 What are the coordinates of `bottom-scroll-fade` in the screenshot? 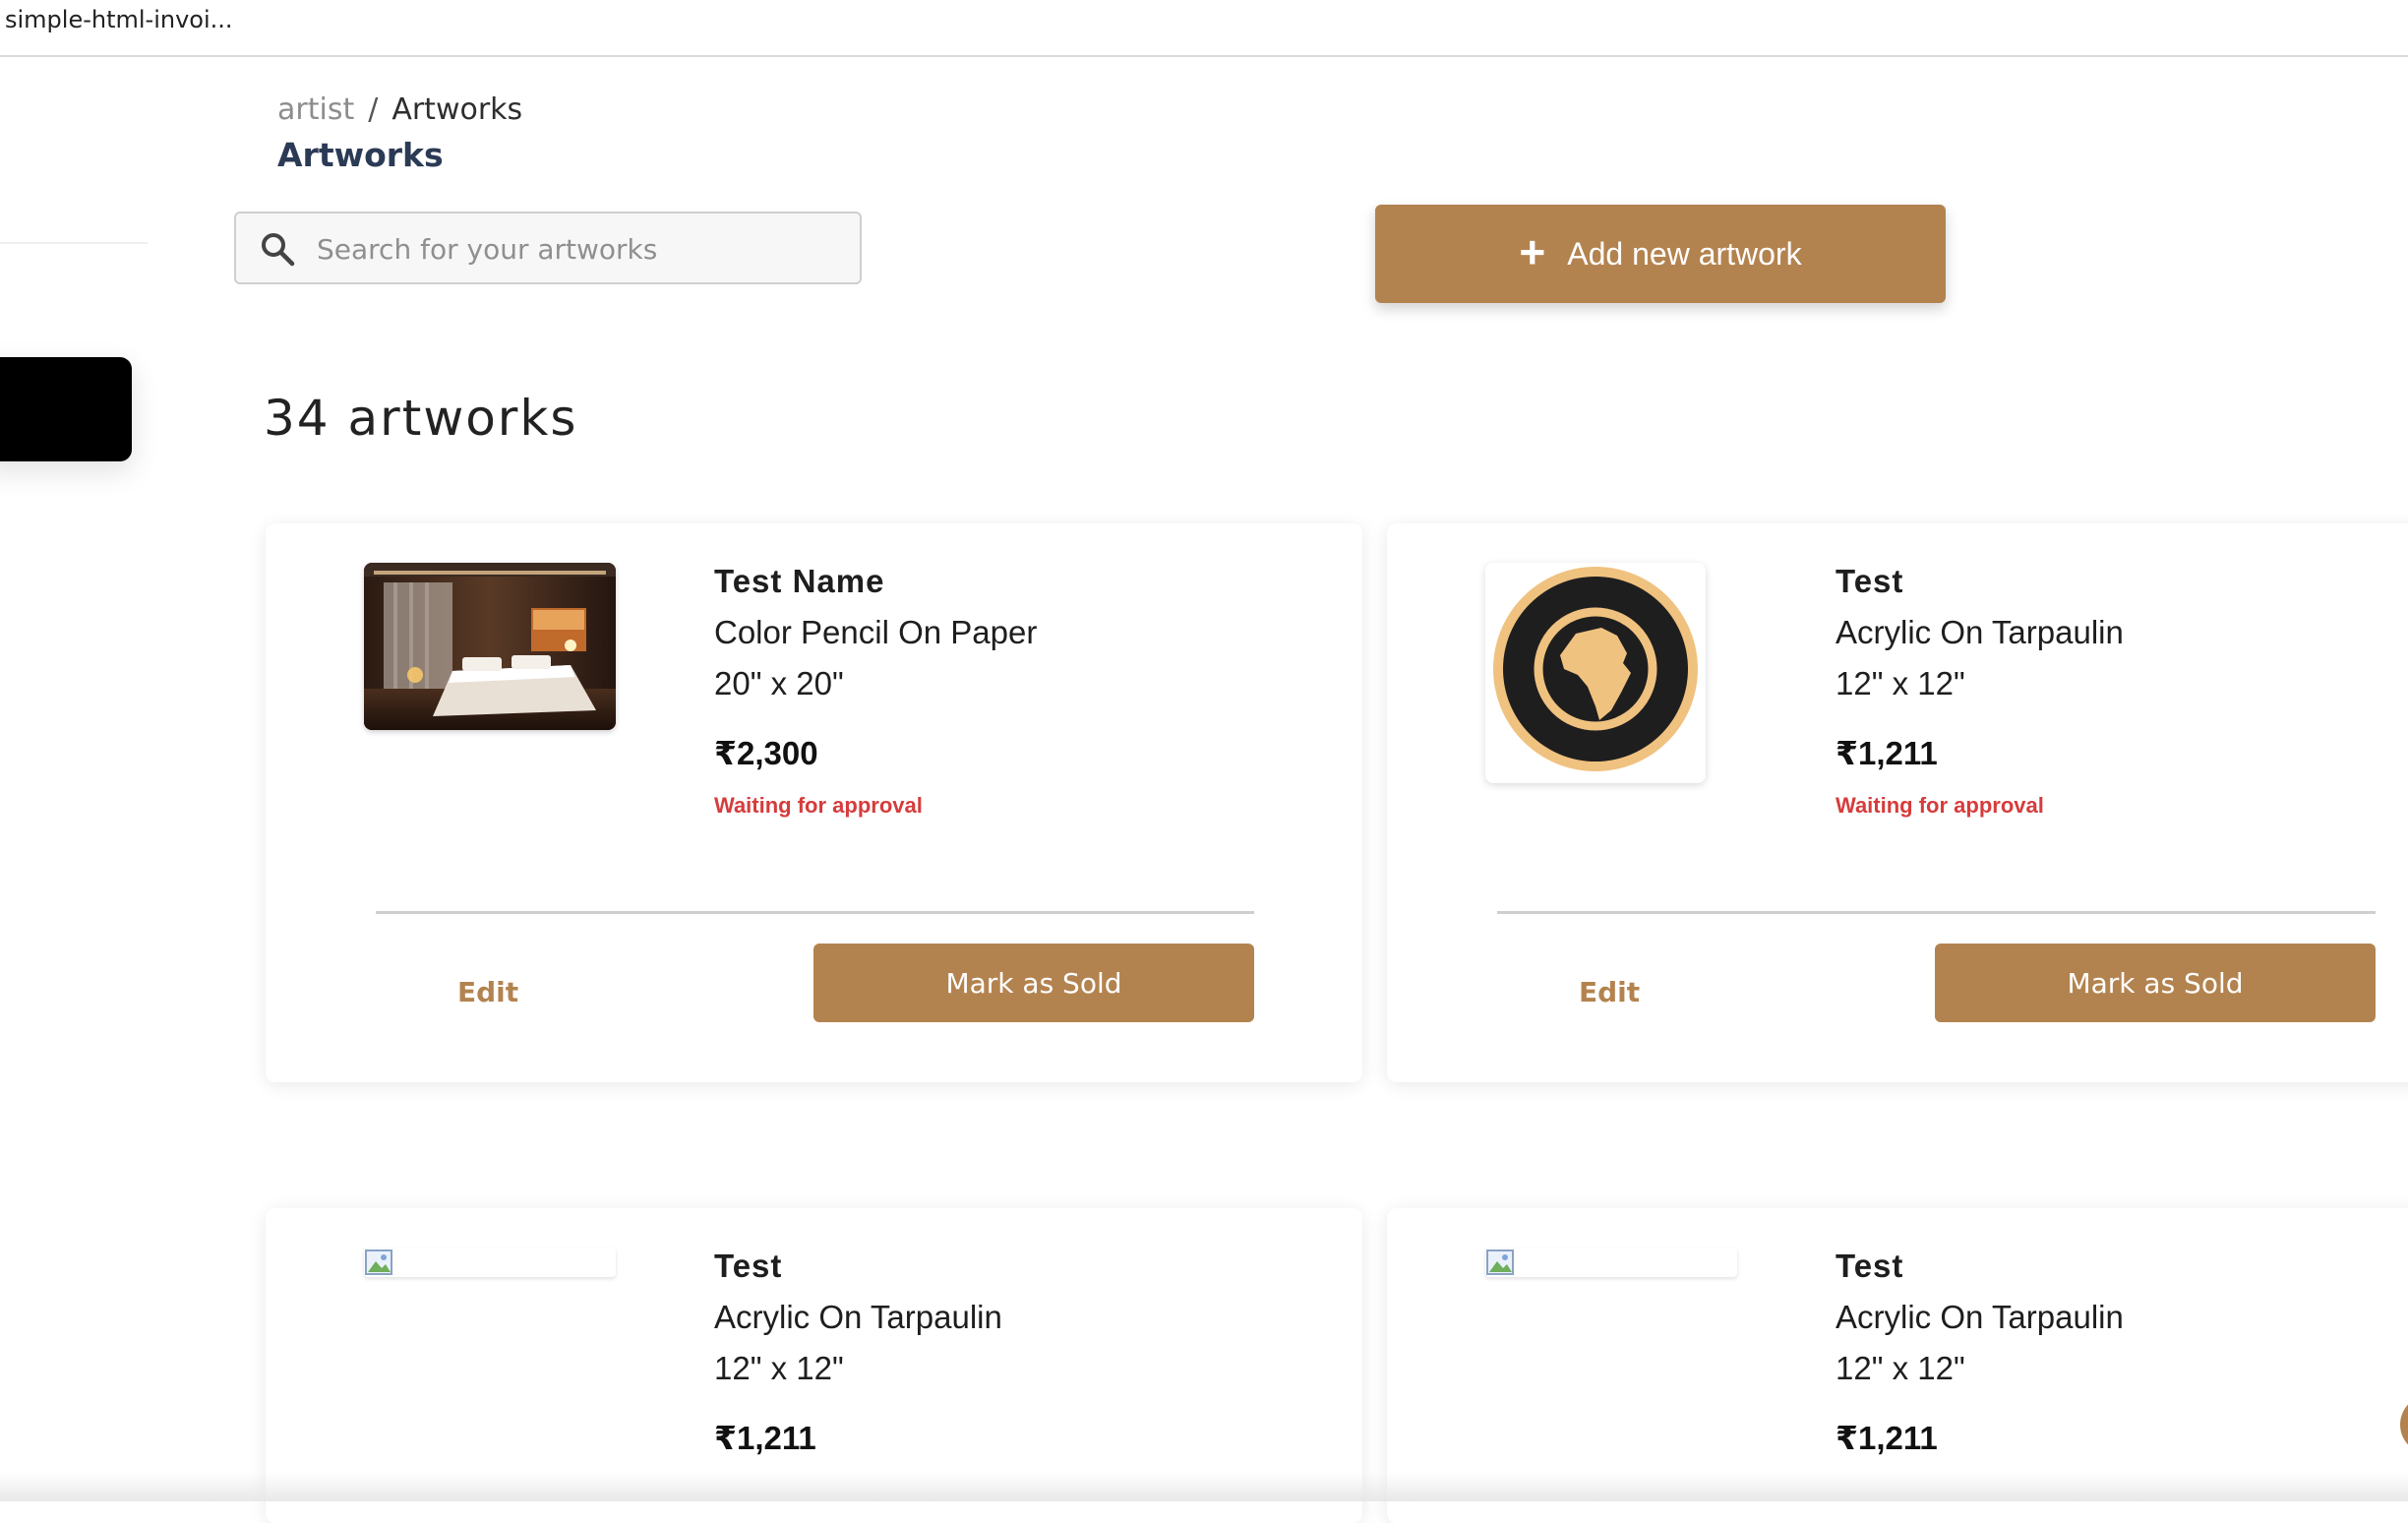 It's located at (1204, 1486).